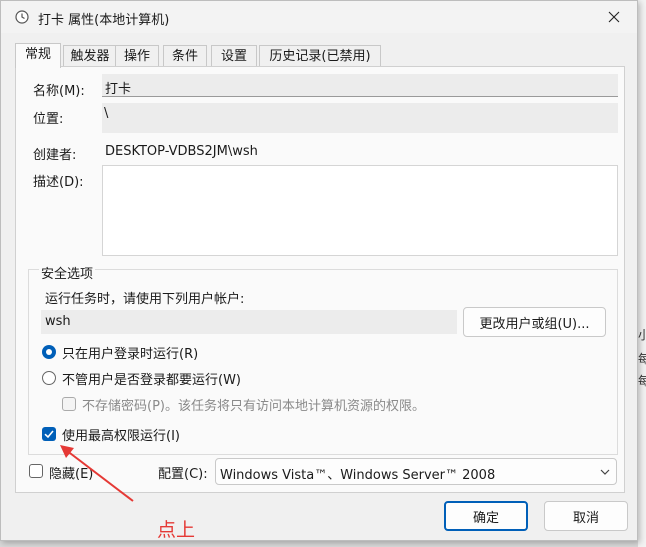 Image resolution: width=646 pixels, height=547 pixels. What do you see at coordinates (360, 85) in the screenshot?
I see `name-field: 打卡` at bounding box center [360, 85].